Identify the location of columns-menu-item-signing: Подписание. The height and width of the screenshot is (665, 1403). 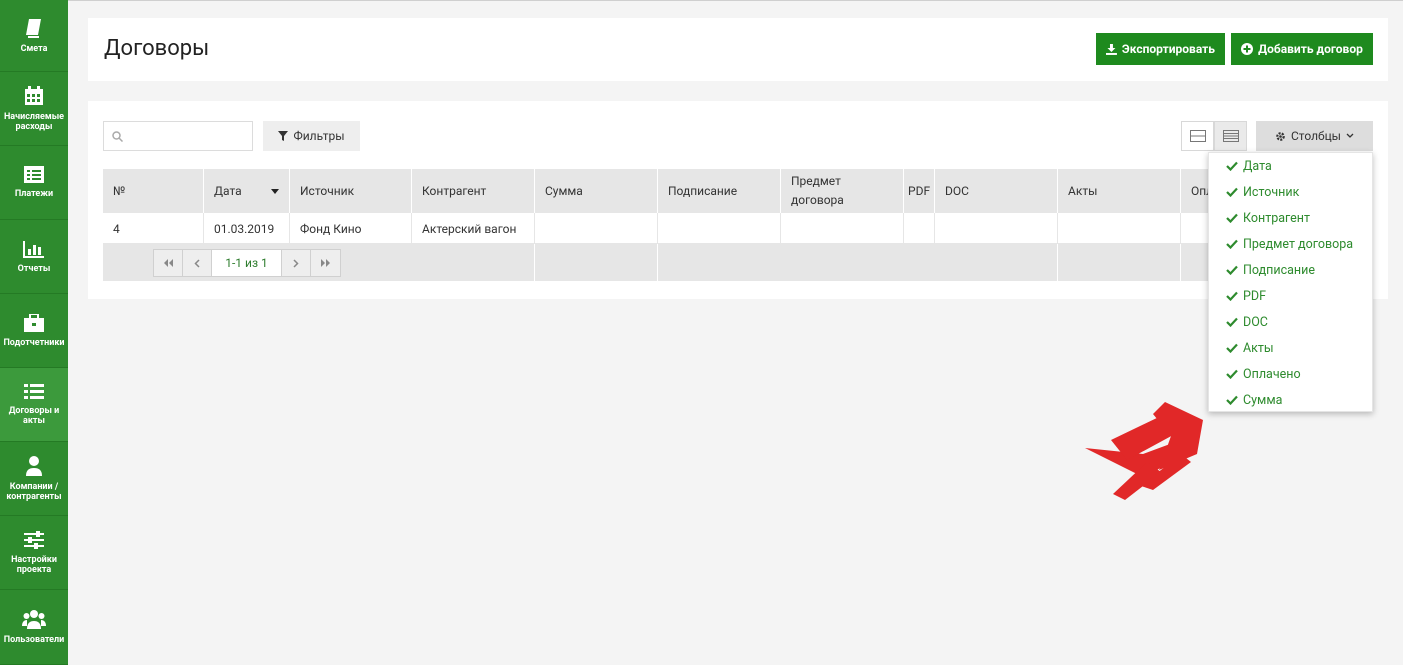
(1290, 270).